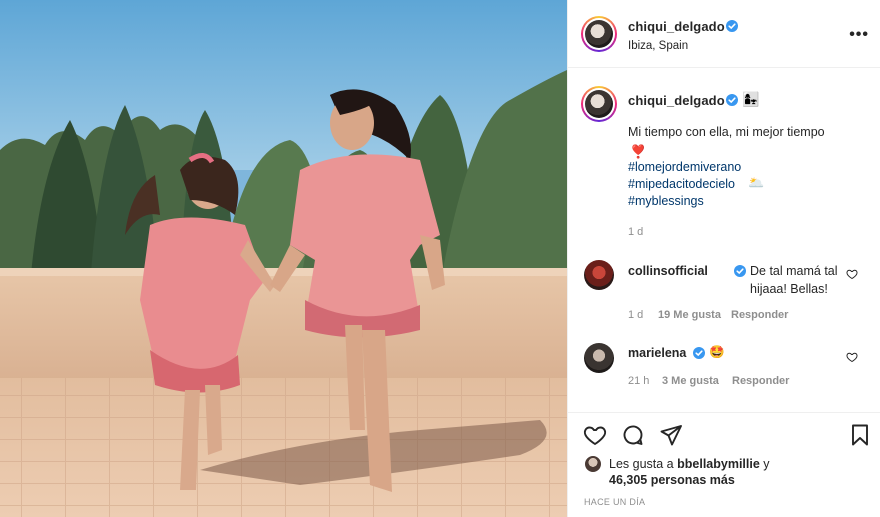 The height and width of the screenshot is (517, 880). Describe the element at coordinates (717, 352) in the screenshot. I see `comment-text: 🤩` at that location.